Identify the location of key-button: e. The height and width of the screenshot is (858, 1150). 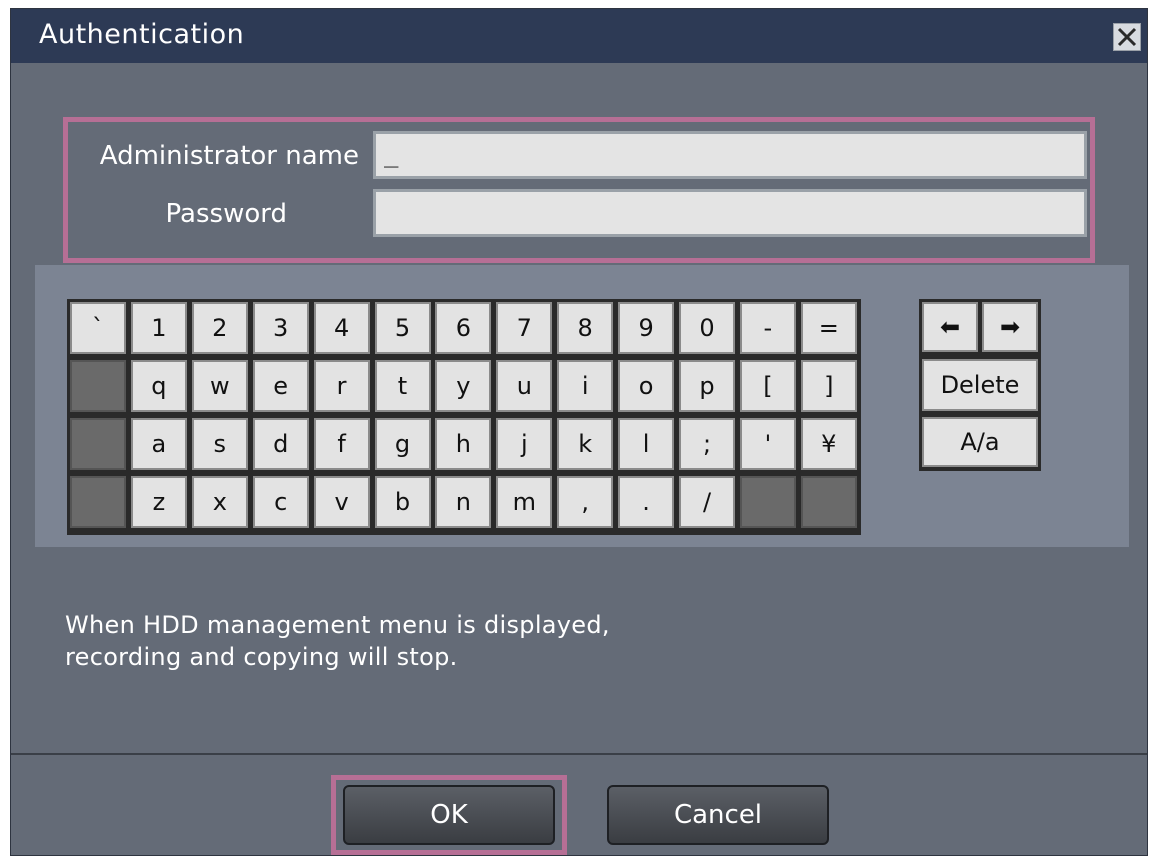
(280, 386).